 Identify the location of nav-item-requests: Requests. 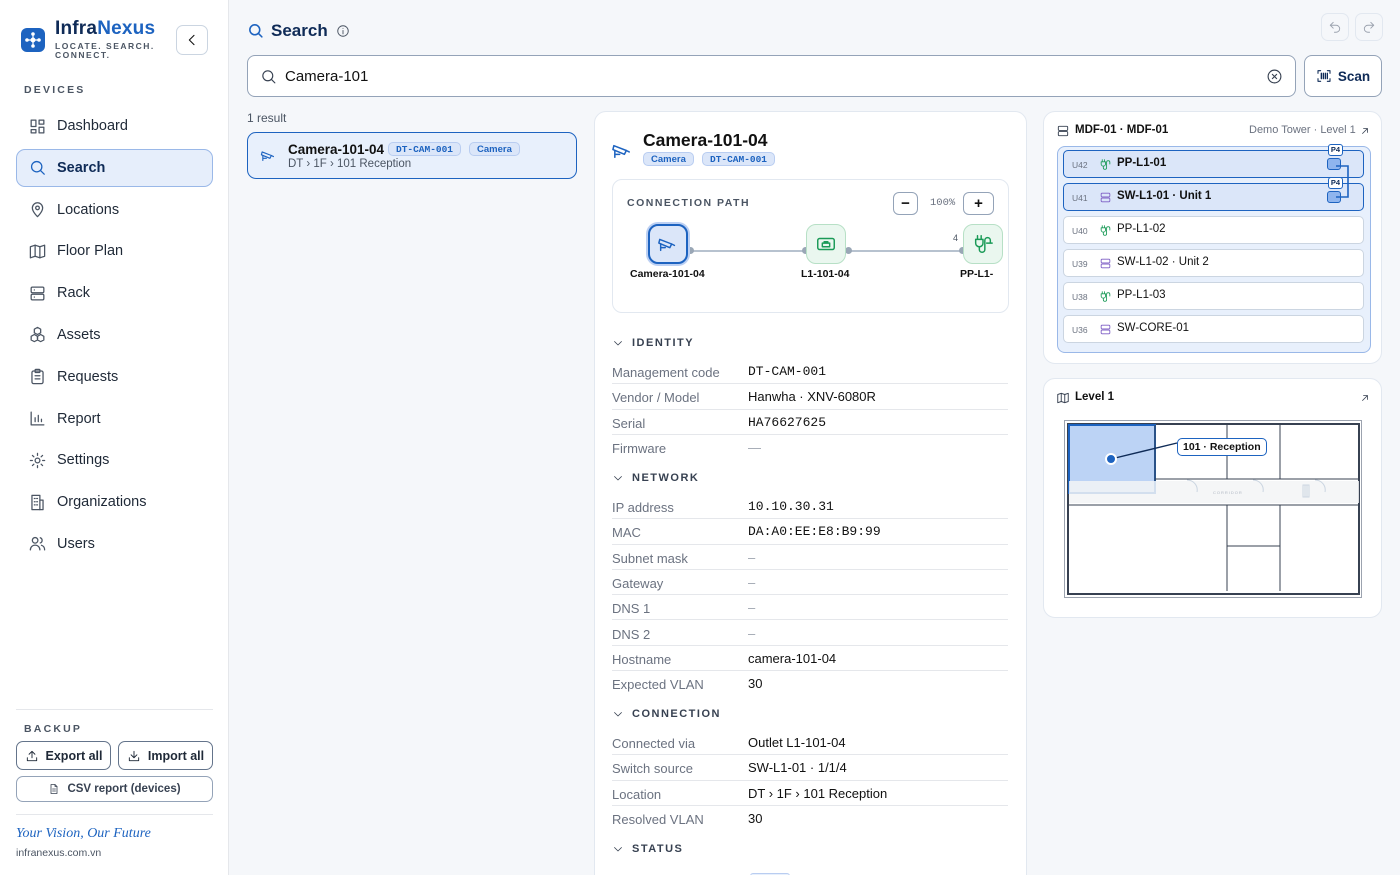
(114, 377).